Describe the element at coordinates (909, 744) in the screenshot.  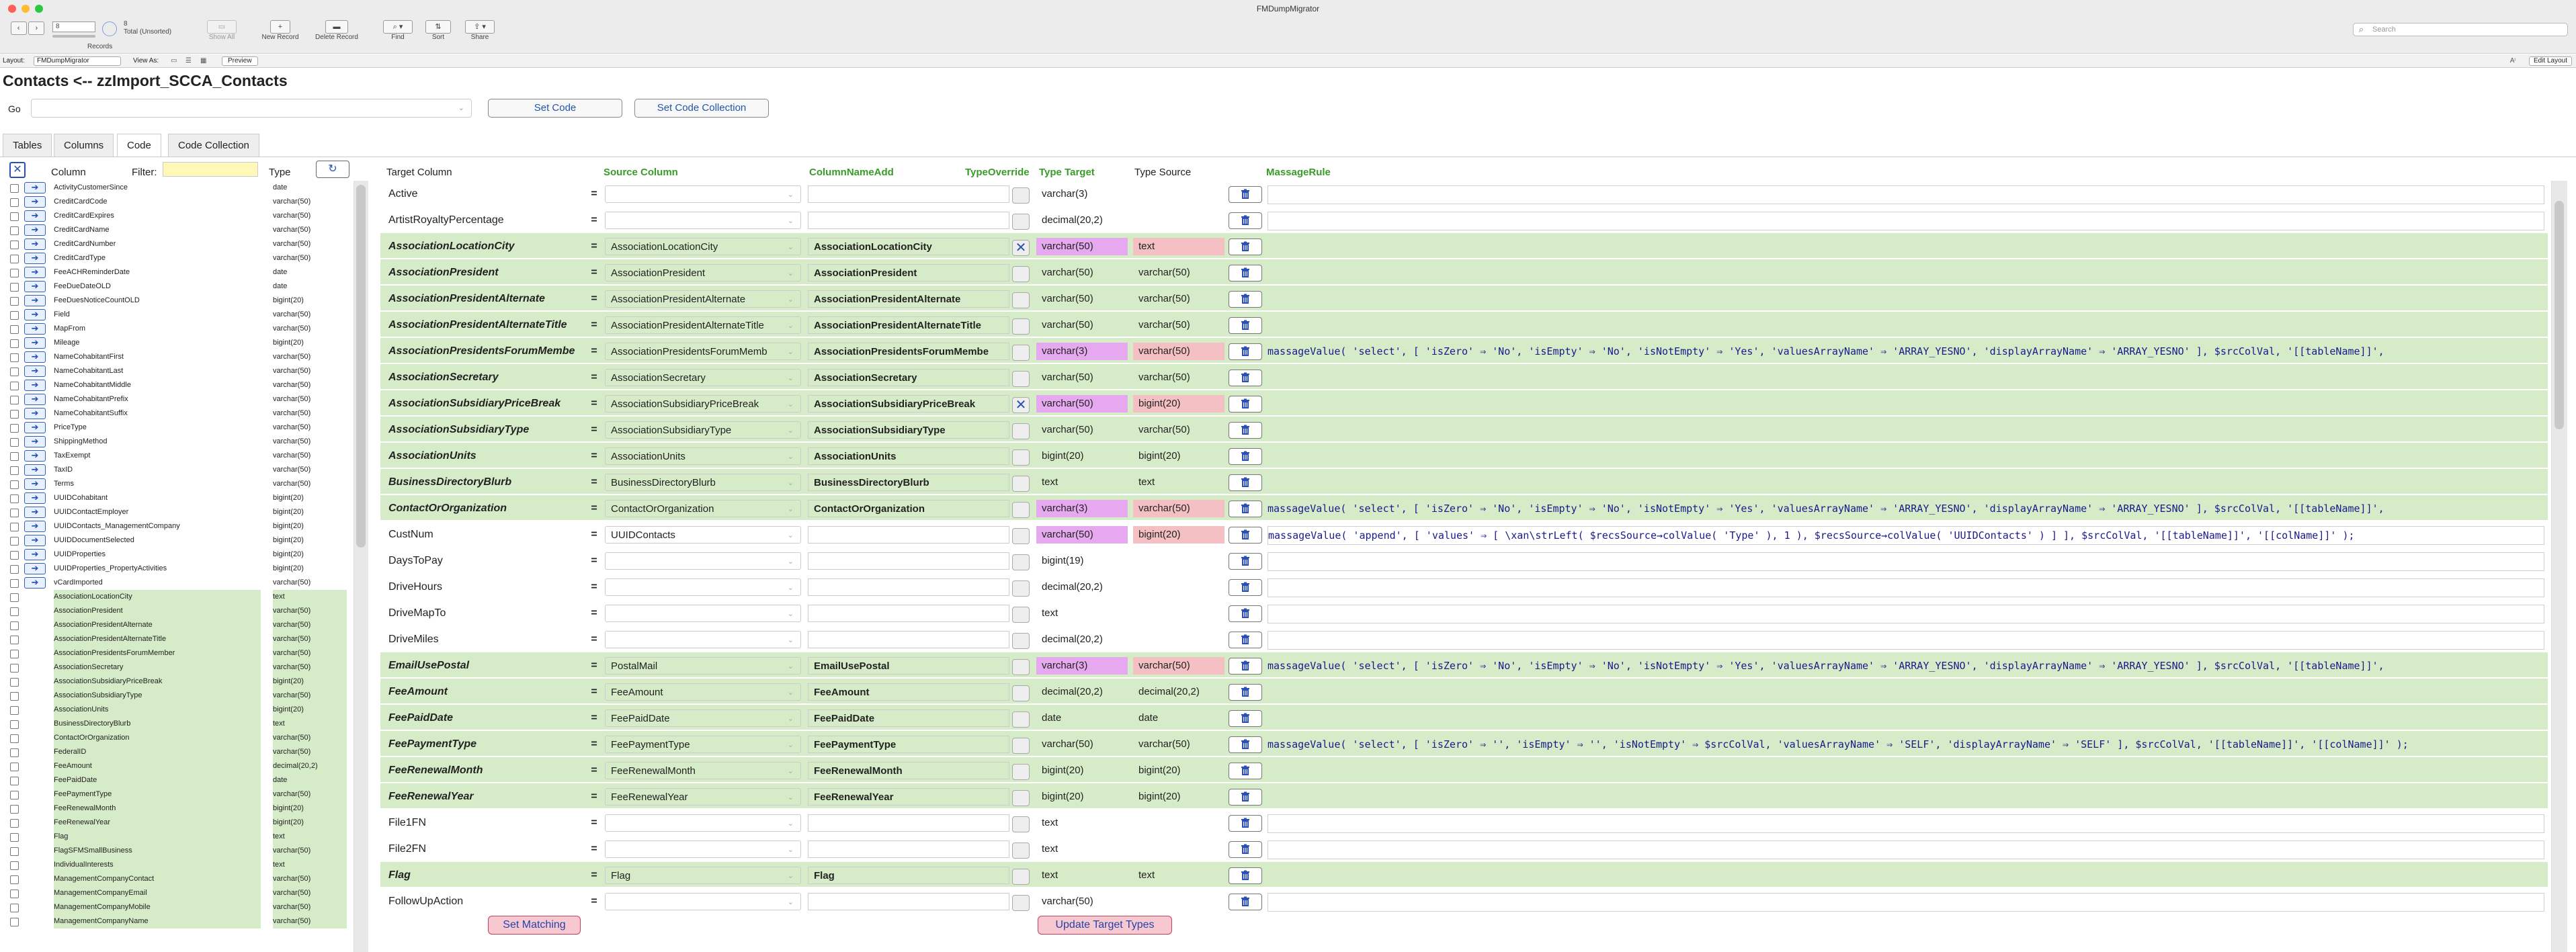
I see `column-name-add-field: FeePaymentType` at that location.